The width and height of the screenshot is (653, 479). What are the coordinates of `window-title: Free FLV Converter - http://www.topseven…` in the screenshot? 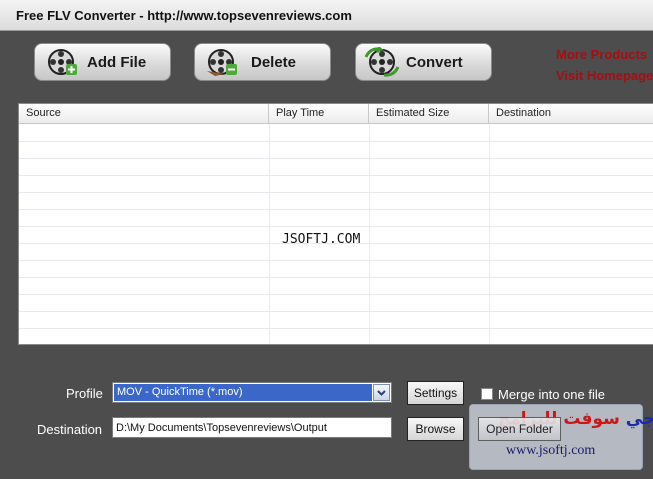 It's located at (184, 15).